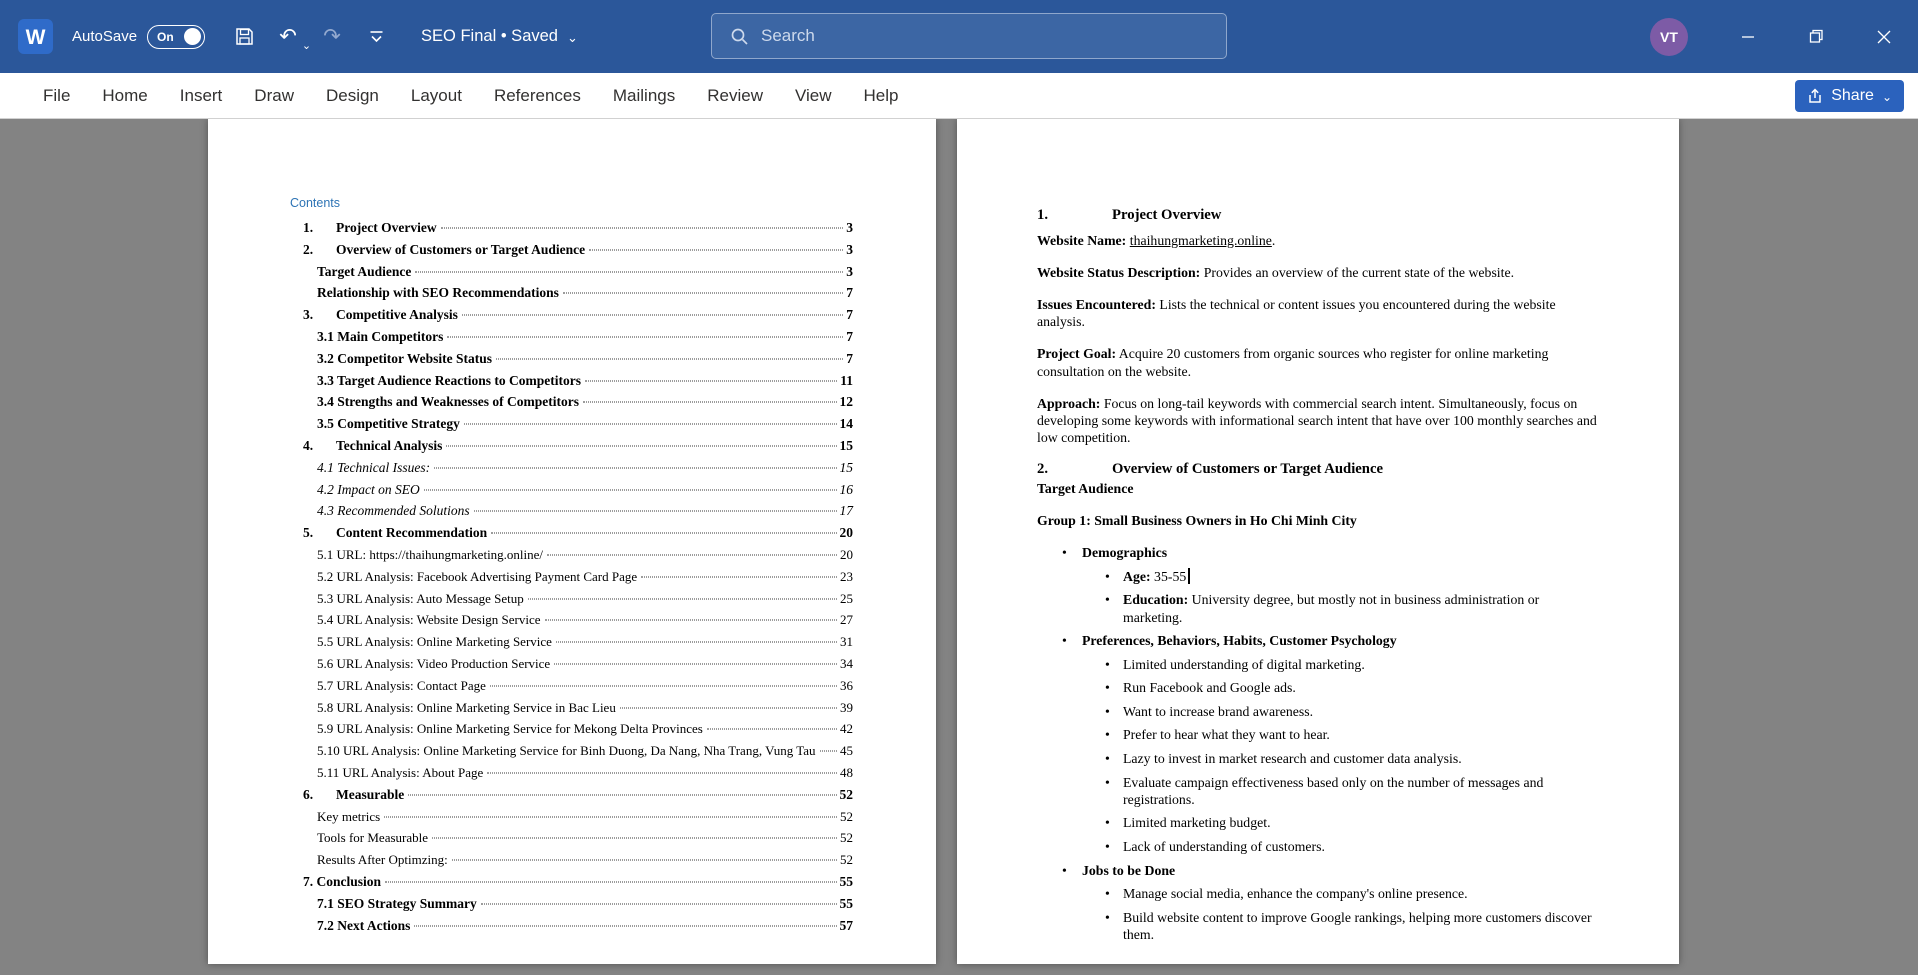  I want to click on toc-entry: 5.7 URL Analysis: Contact Page 36, so click(571, 689).